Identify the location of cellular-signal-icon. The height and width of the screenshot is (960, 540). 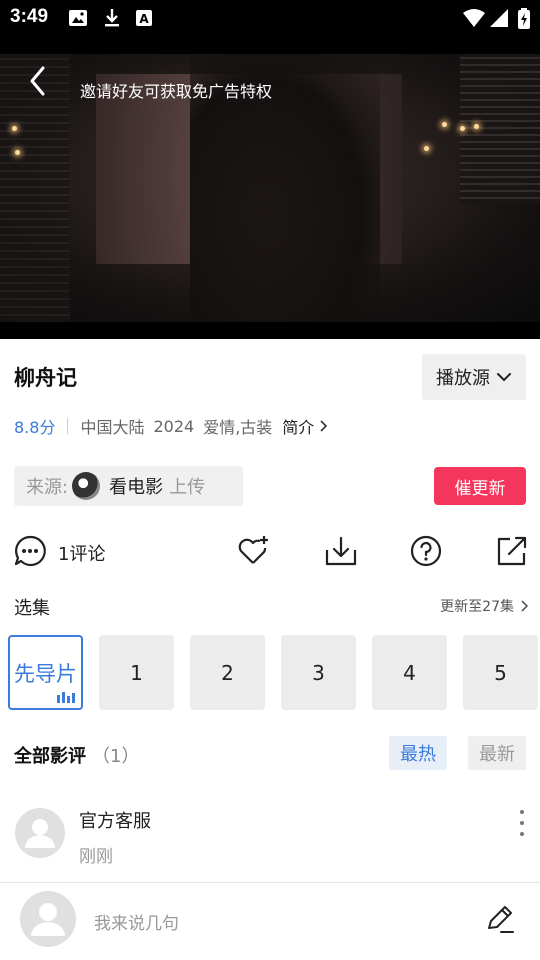
(499, 18).